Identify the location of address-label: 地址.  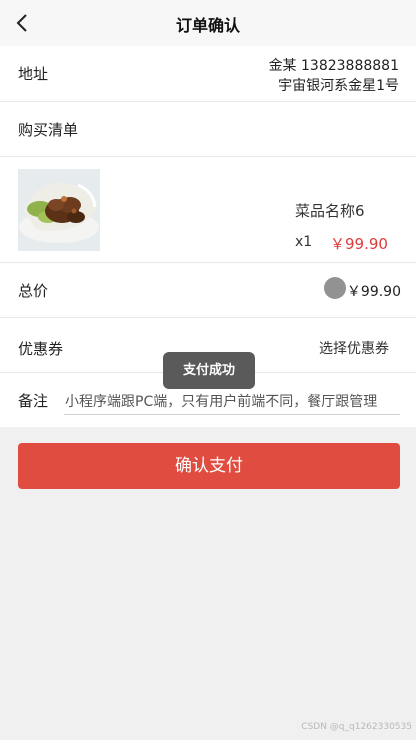
(33, 74).